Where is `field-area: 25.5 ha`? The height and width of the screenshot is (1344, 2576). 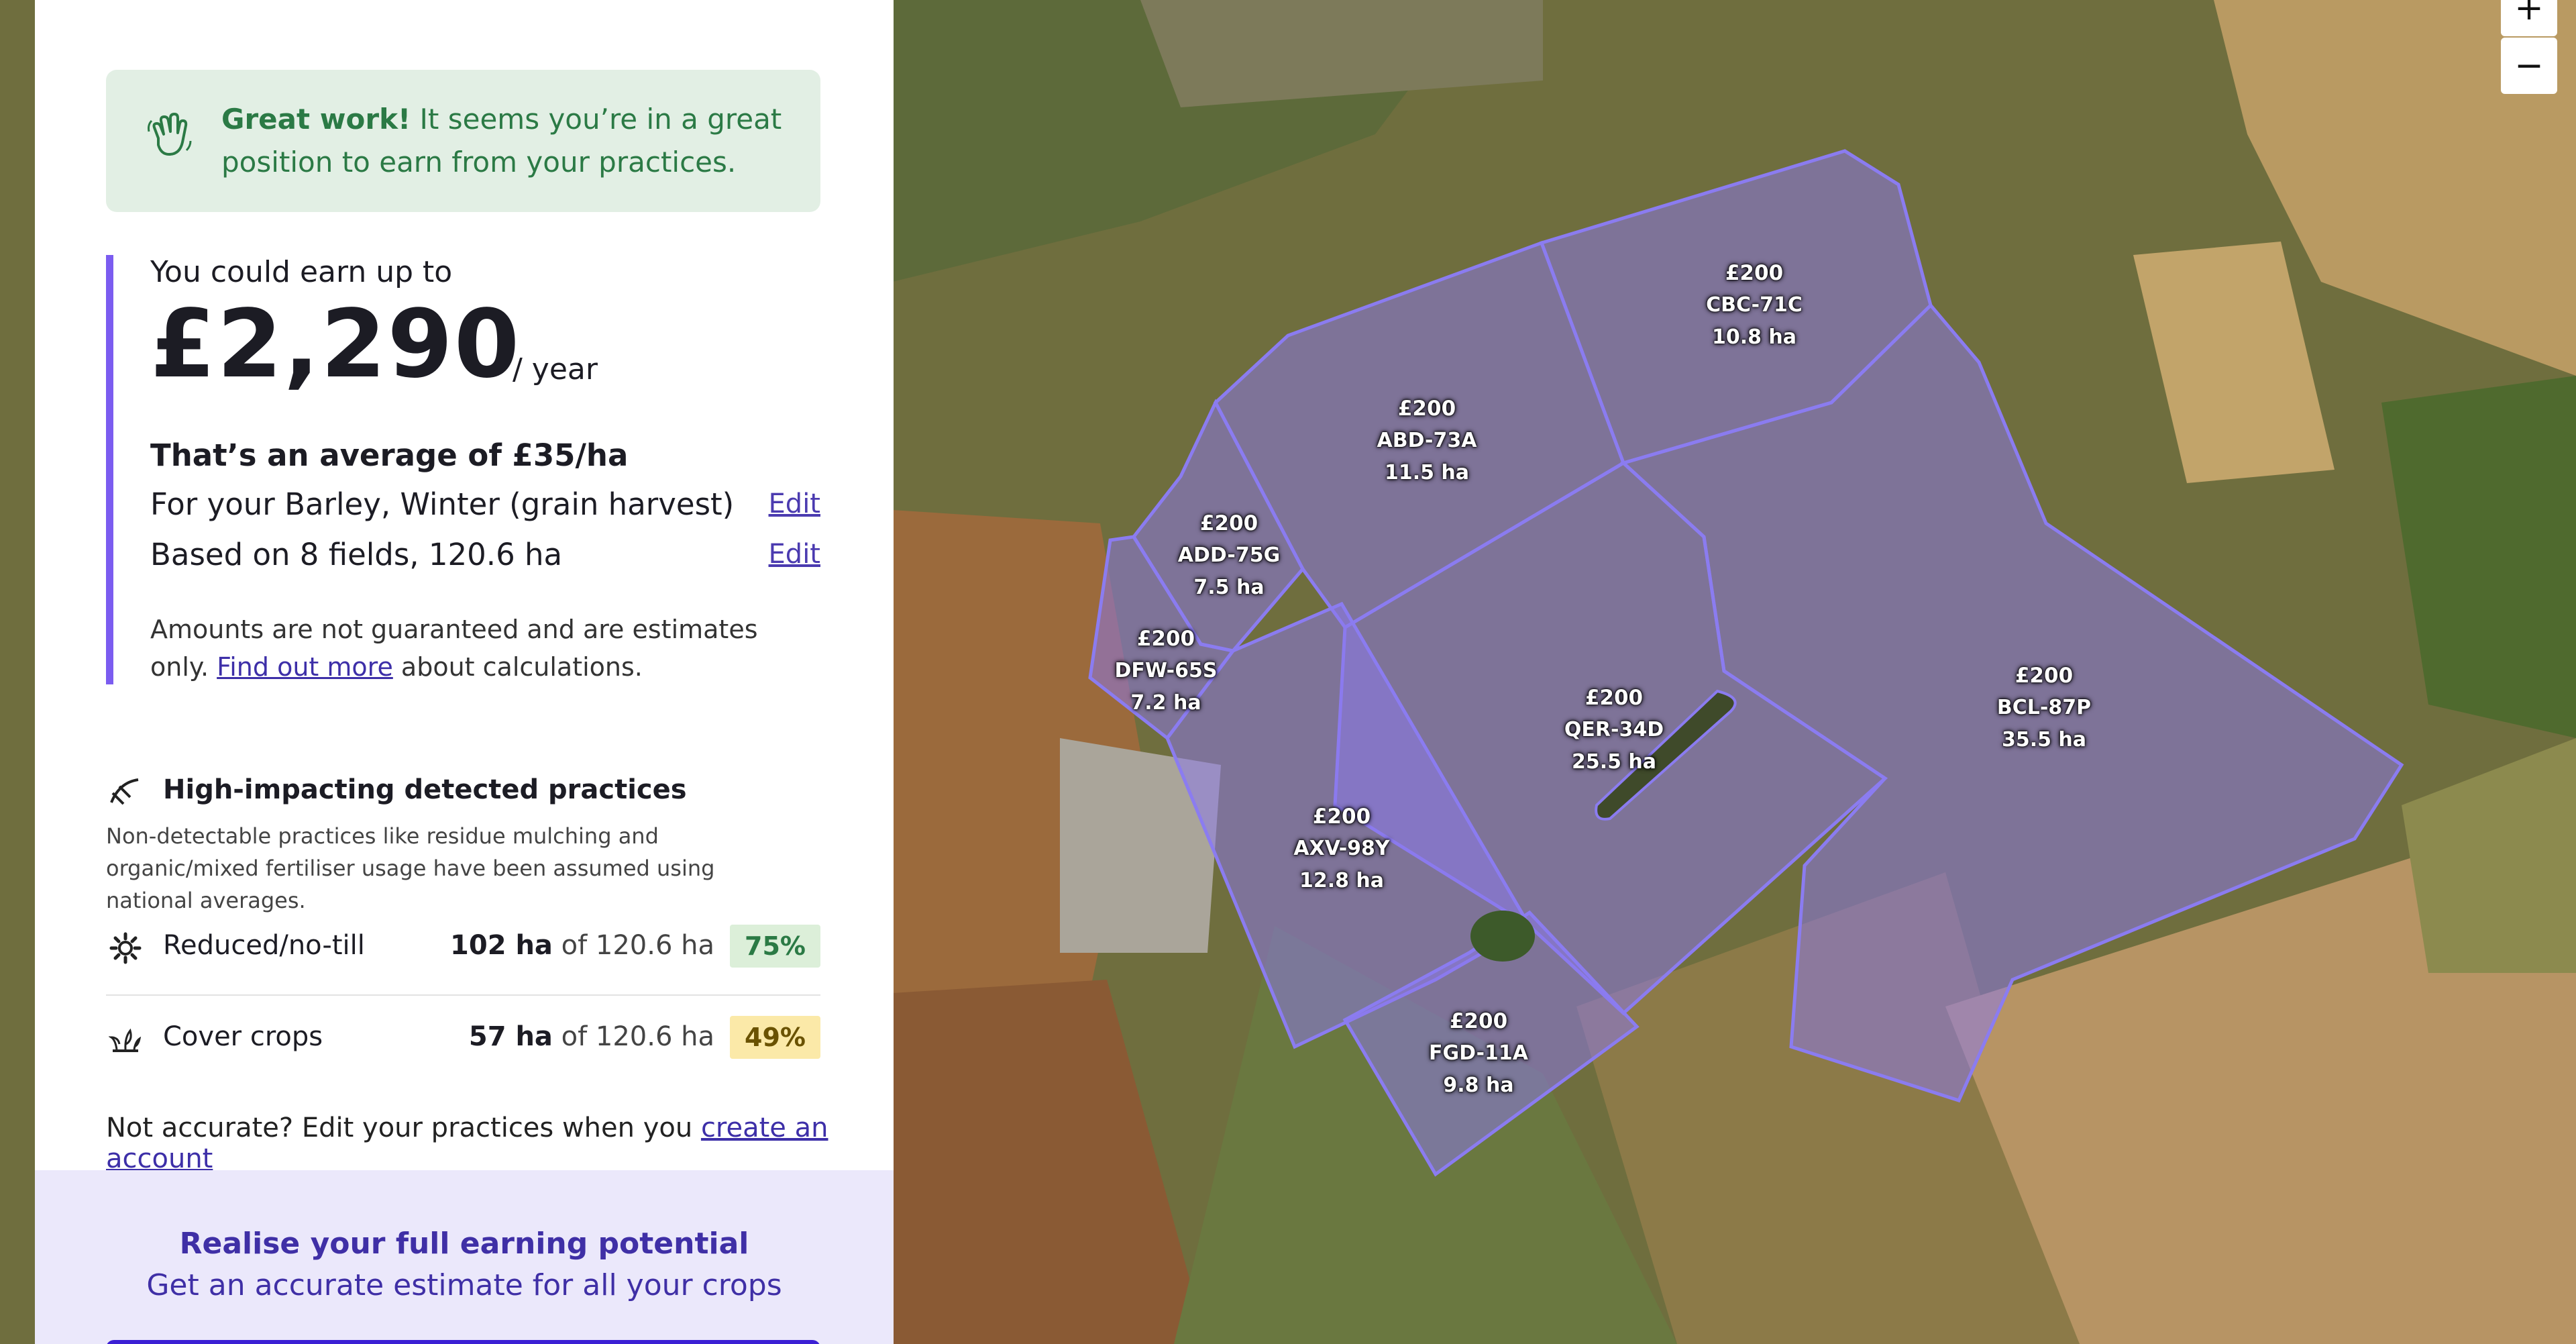 field-area: 25.5 ha is located at coordinates (1614, 762).